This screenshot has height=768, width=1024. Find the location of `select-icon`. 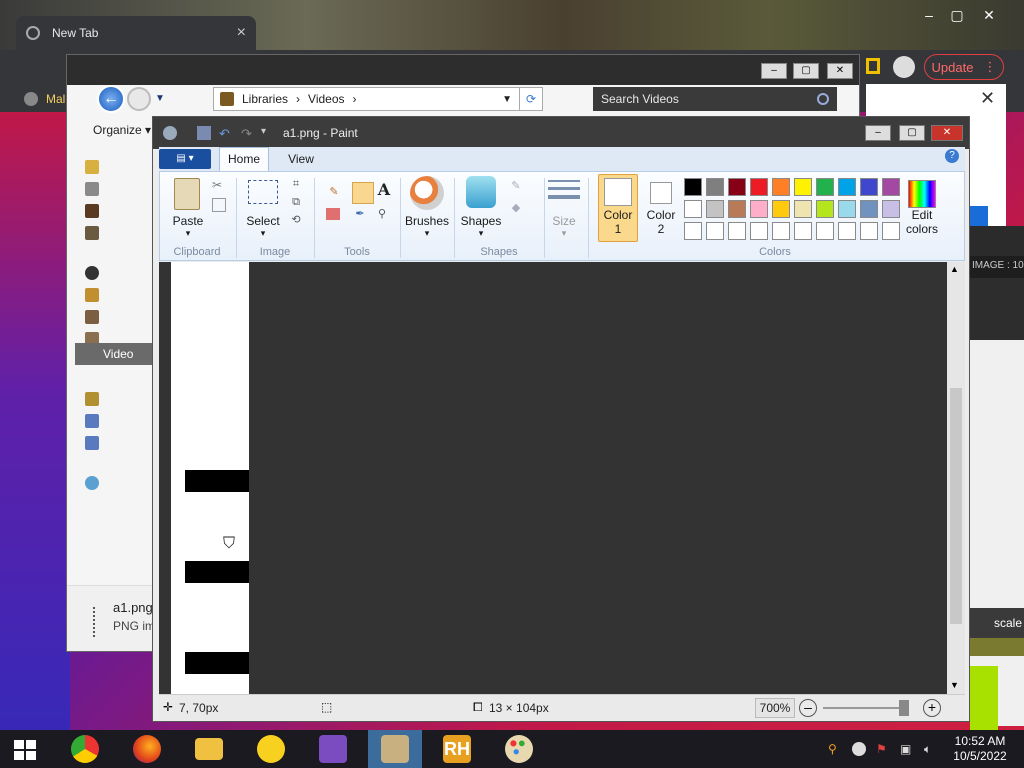

select-icon is located at coordinates (263, 192).